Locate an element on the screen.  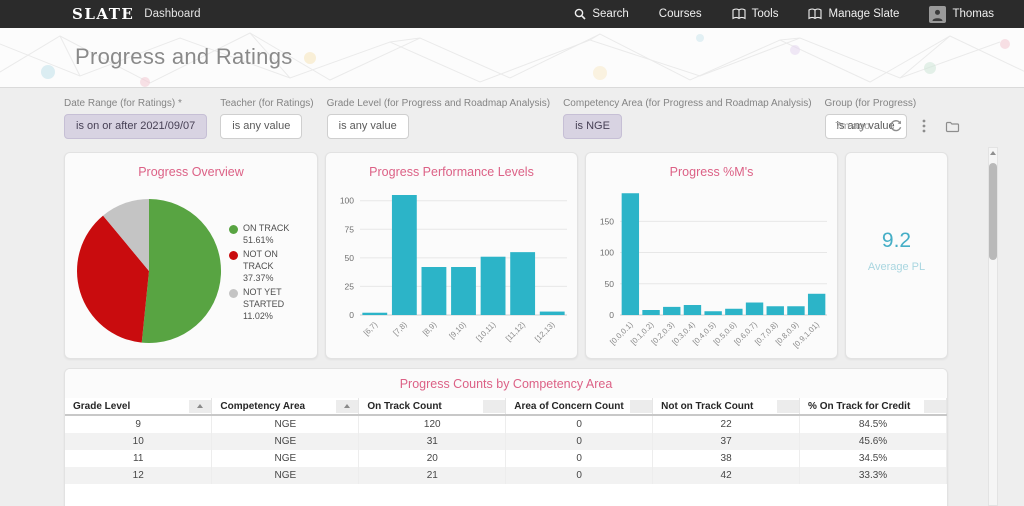
svg-text: [8,9) is located at coordinates (430, 329).